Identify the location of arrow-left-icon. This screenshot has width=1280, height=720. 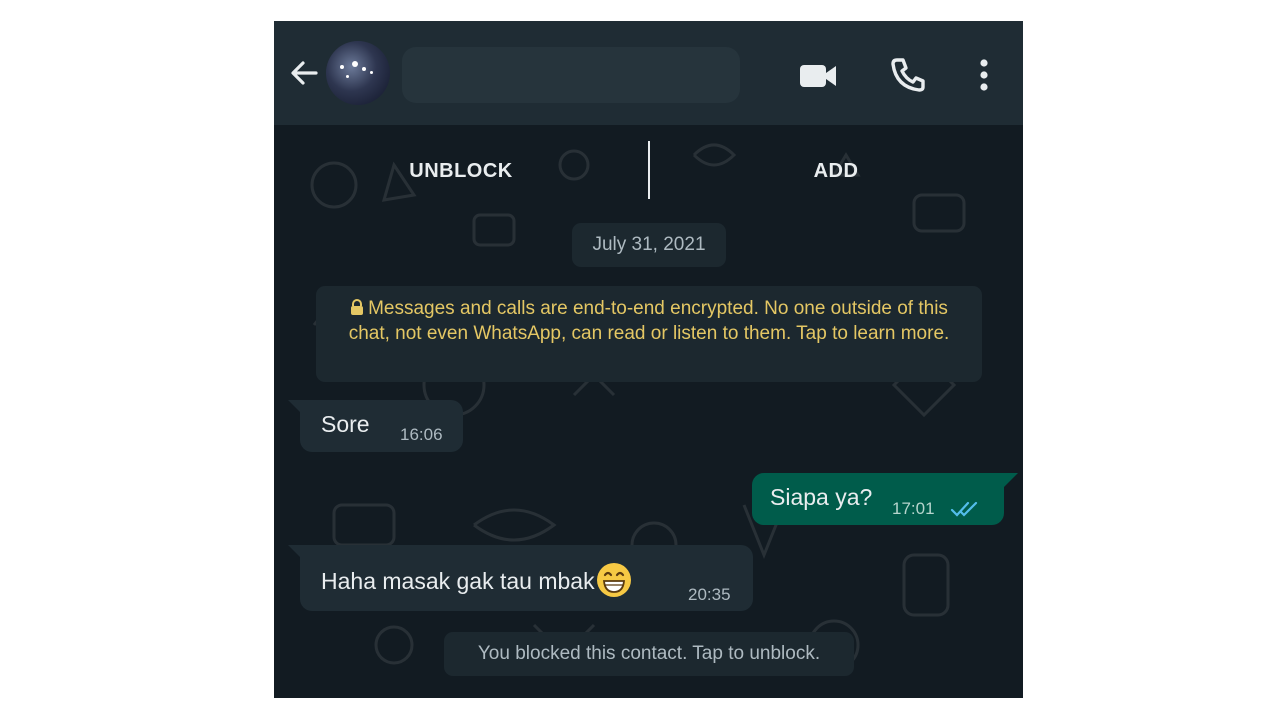
(304, 73).